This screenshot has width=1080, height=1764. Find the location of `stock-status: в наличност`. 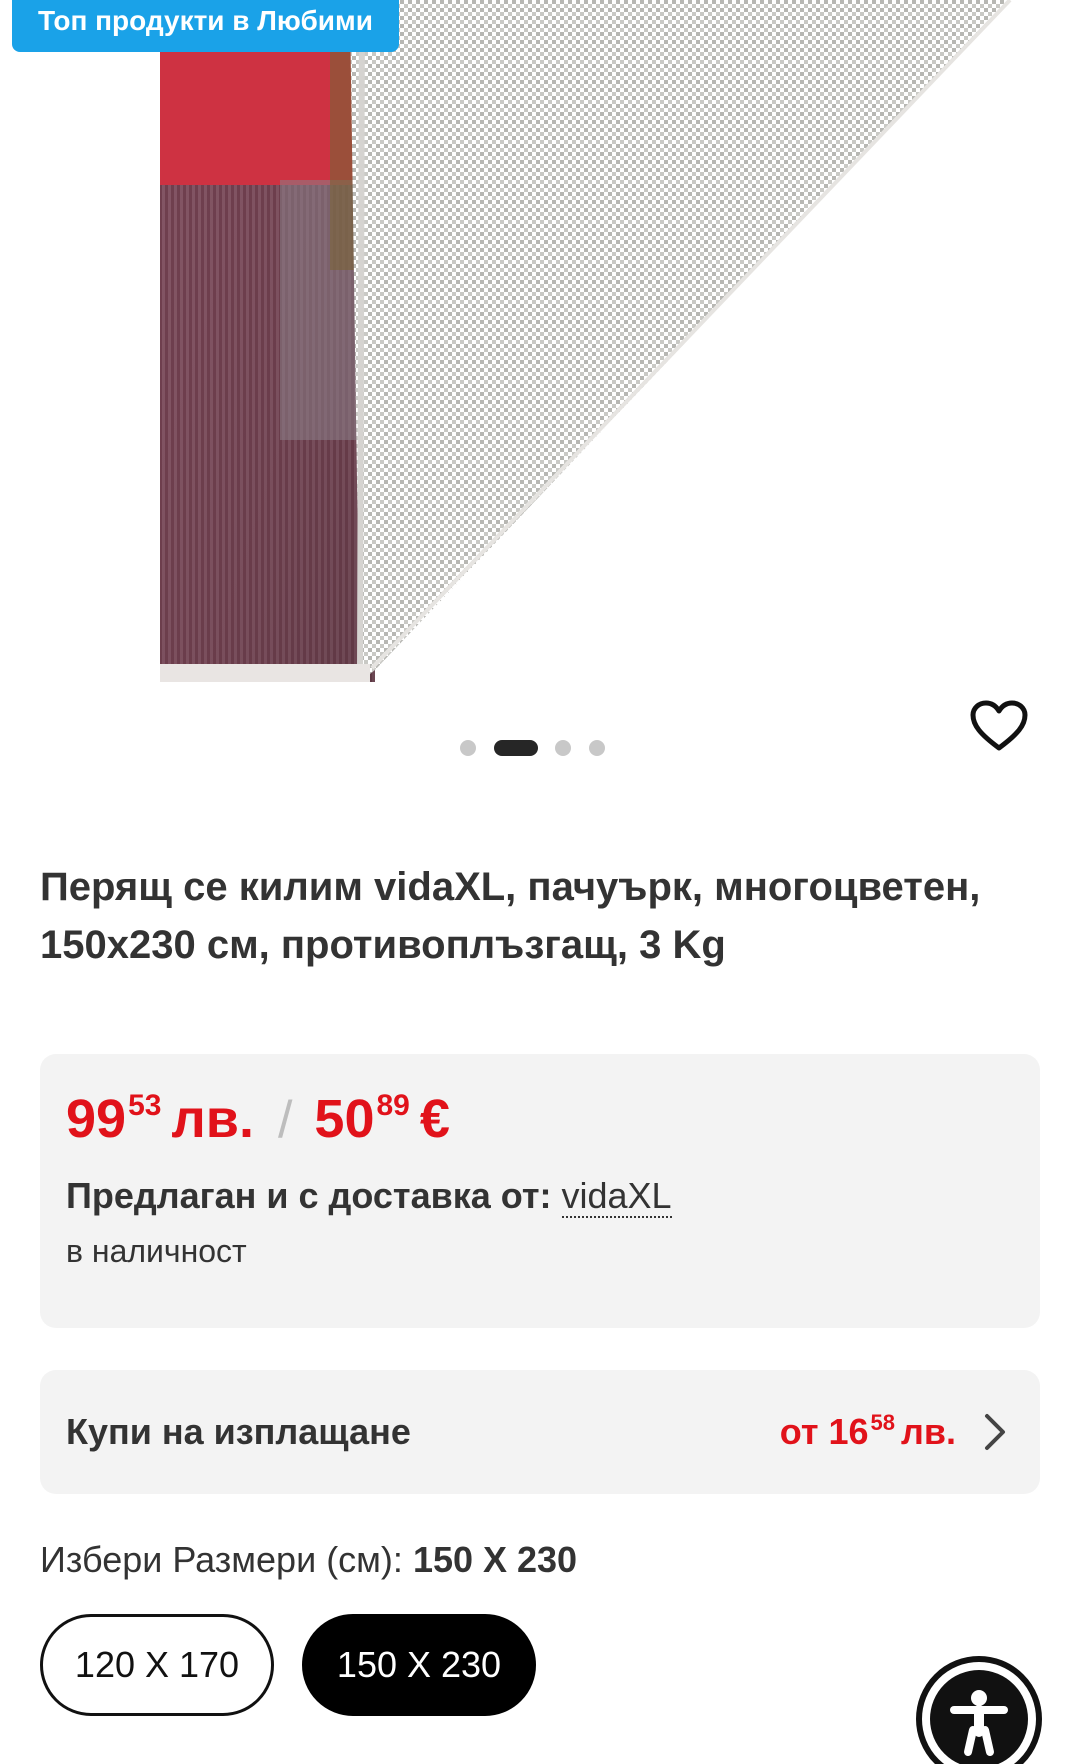

stock-status: в наличност is located at coordinates (156, 1251).